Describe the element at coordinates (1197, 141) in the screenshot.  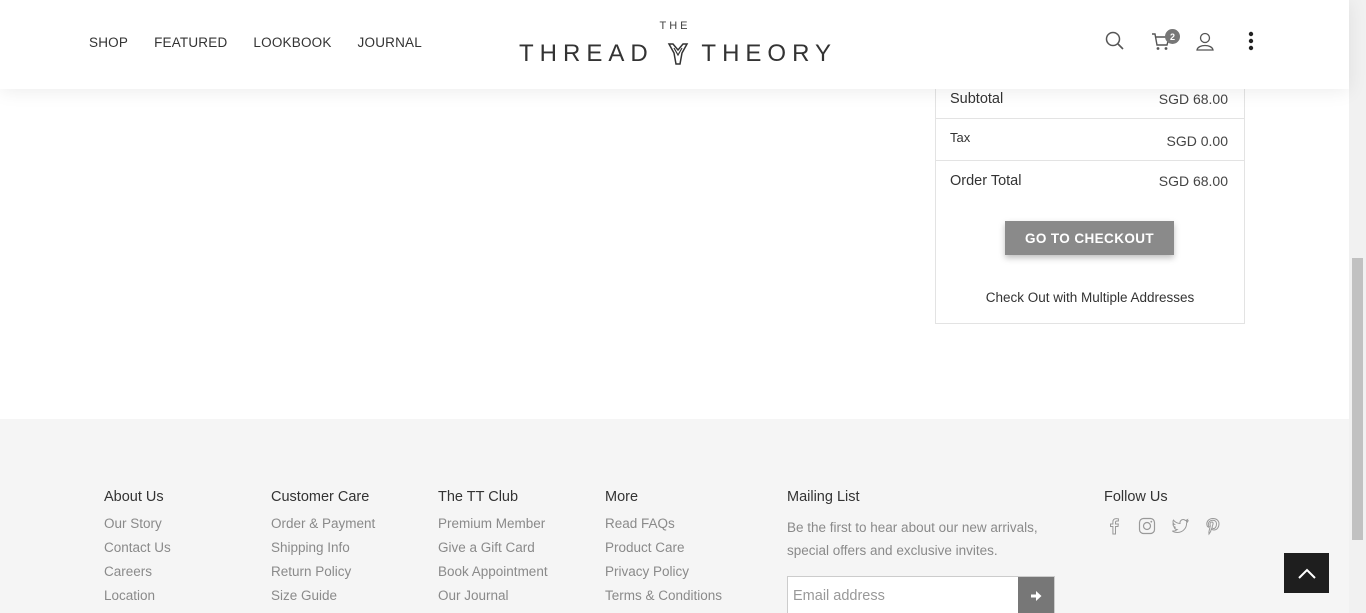
I see `tax-value: SGD 0.00` at that location.